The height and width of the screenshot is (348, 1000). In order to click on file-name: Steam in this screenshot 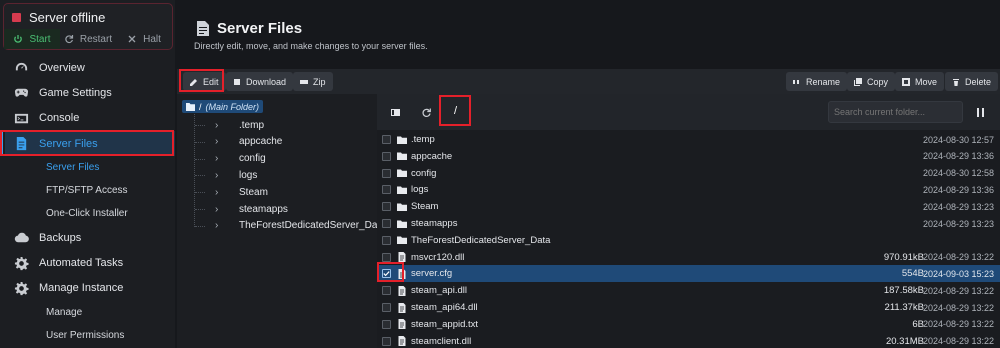, I will do `click(425, 207)`.